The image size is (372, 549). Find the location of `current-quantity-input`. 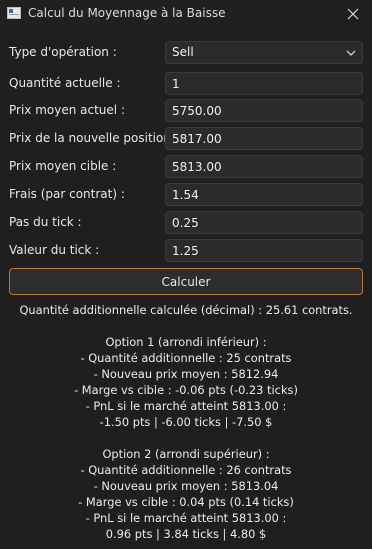

current-quantity-input is located at coordinates (264, 83).